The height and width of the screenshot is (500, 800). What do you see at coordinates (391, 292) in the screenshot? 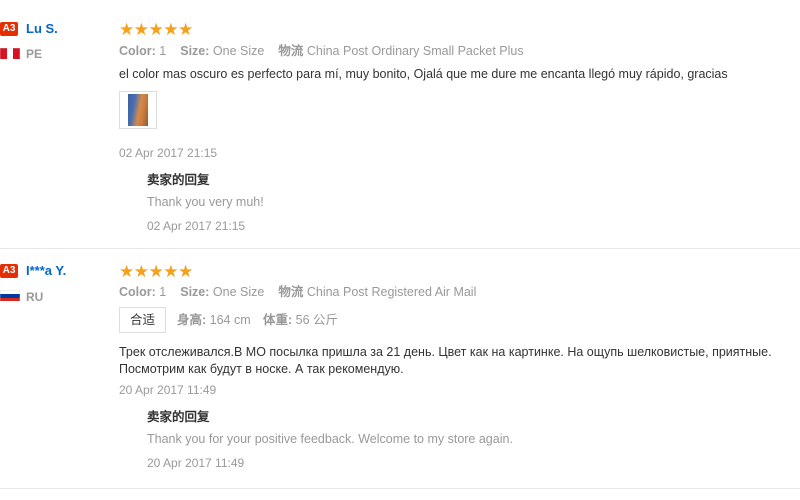
I see `logistics-value: China Post Registered Air Mail` at bounding box center [391, 292].